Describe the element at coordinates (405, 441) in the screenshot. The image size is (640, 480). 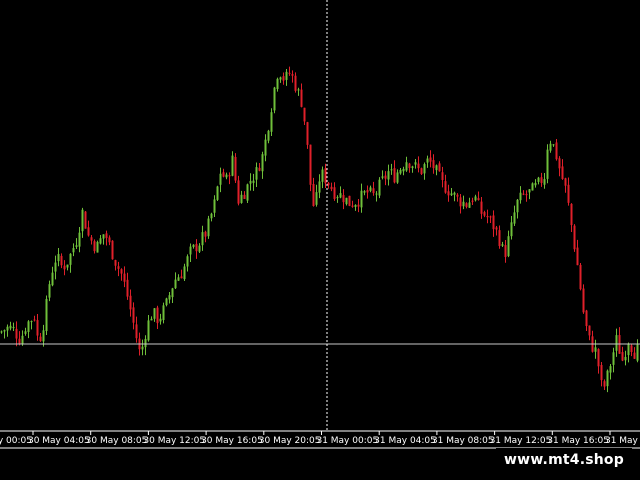
I see `time-axis-tick-label: 31 May 04:05` at that location.